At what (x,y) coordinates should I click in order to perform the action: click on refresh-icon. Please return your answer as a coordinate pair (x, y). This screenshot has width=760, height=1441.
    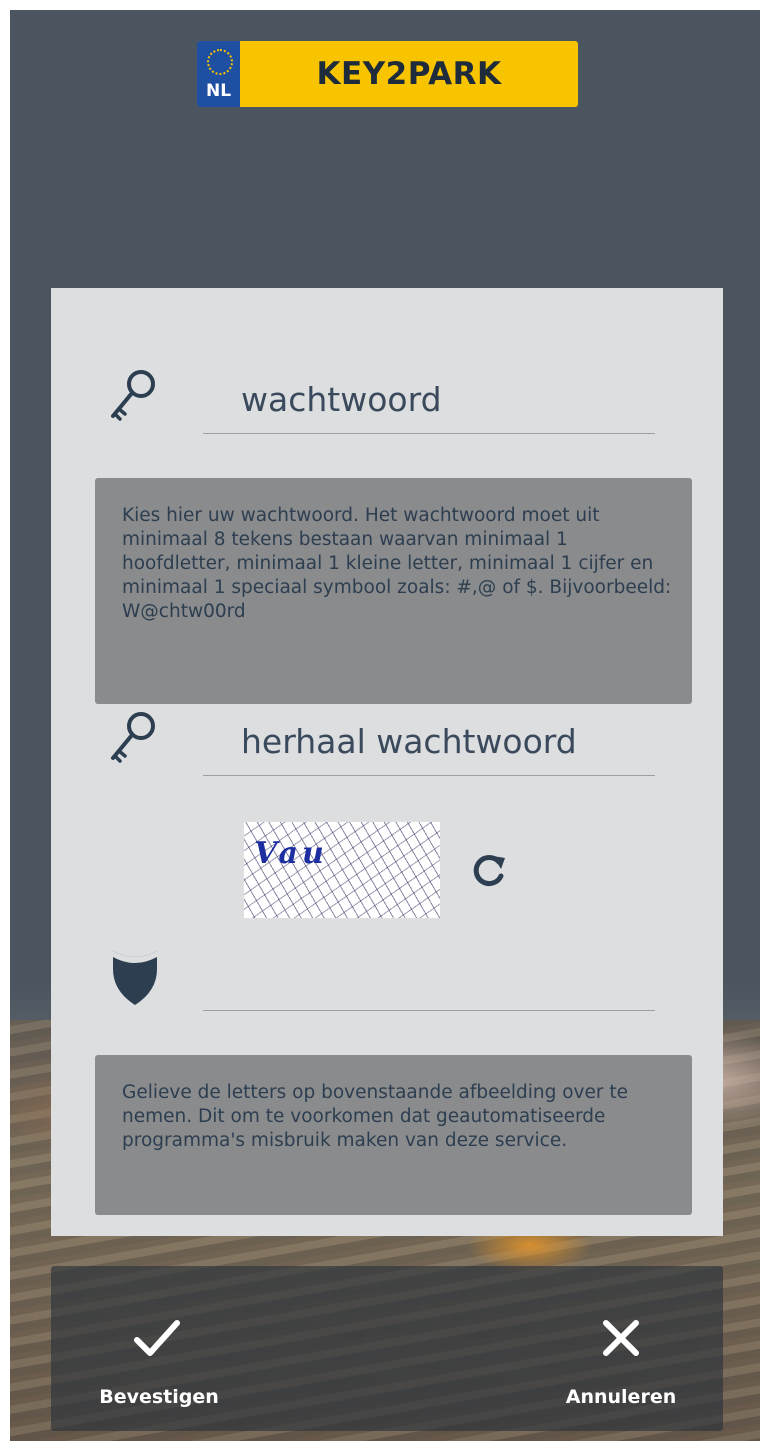
    Looking at the image, I should click on (489, 870).